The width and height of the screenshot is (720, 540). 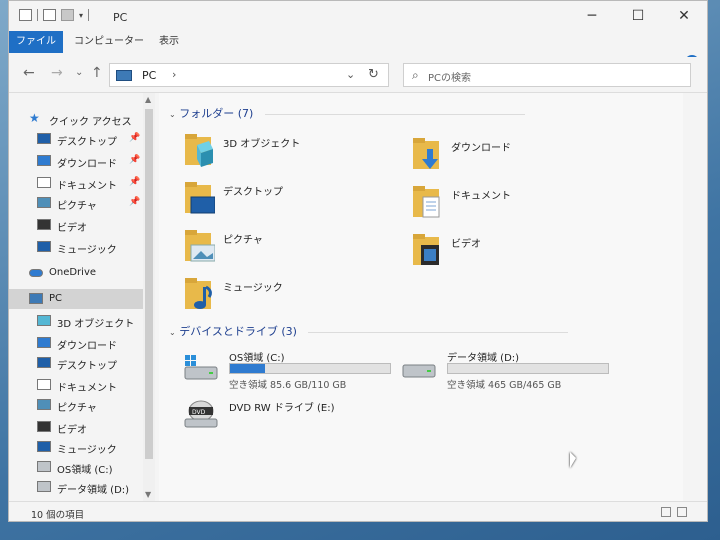 I want to click on folder-downloads: ダウンロード, so click(x=511, y=157).